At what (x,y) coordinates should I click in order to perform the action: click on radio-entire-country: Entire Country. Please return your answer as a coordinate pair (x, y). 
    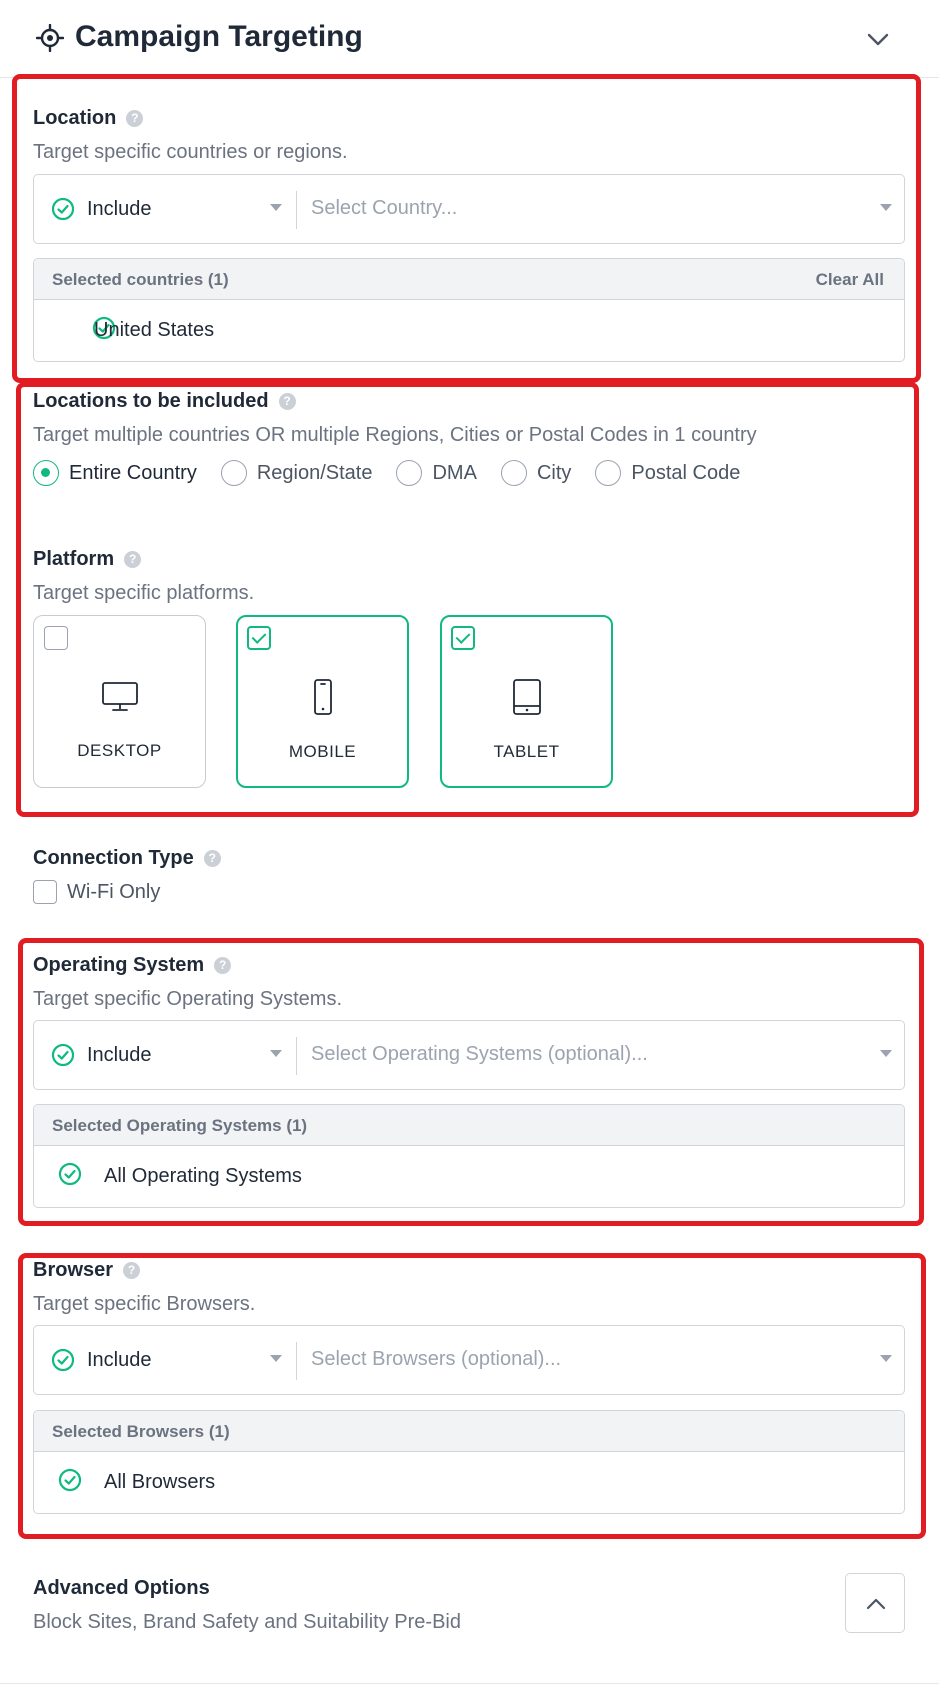
    Looking at the image, I should click on (115, 473).